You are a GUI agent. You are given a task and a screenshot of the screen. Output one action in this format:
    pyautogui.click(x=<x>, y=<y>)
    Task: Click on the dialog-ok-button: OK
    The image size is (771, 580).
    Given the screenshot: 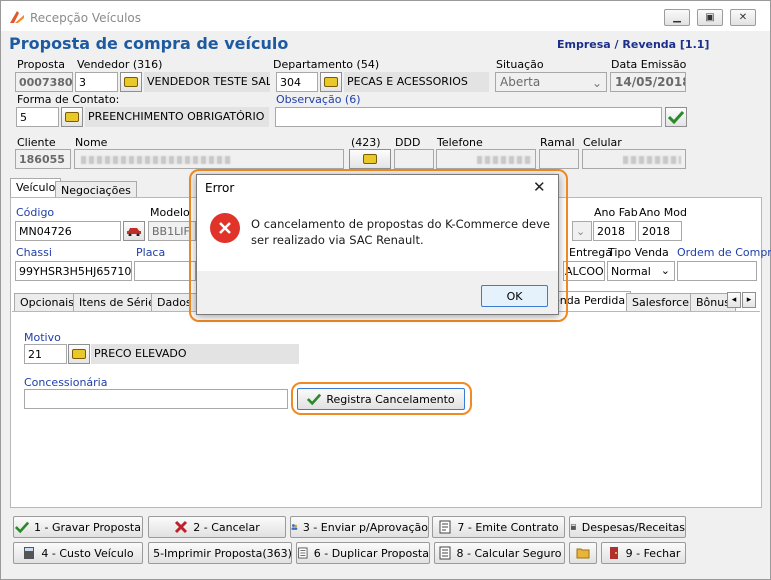 What is the action you would take?
    pyautogui.click(x=514, y=296)
    